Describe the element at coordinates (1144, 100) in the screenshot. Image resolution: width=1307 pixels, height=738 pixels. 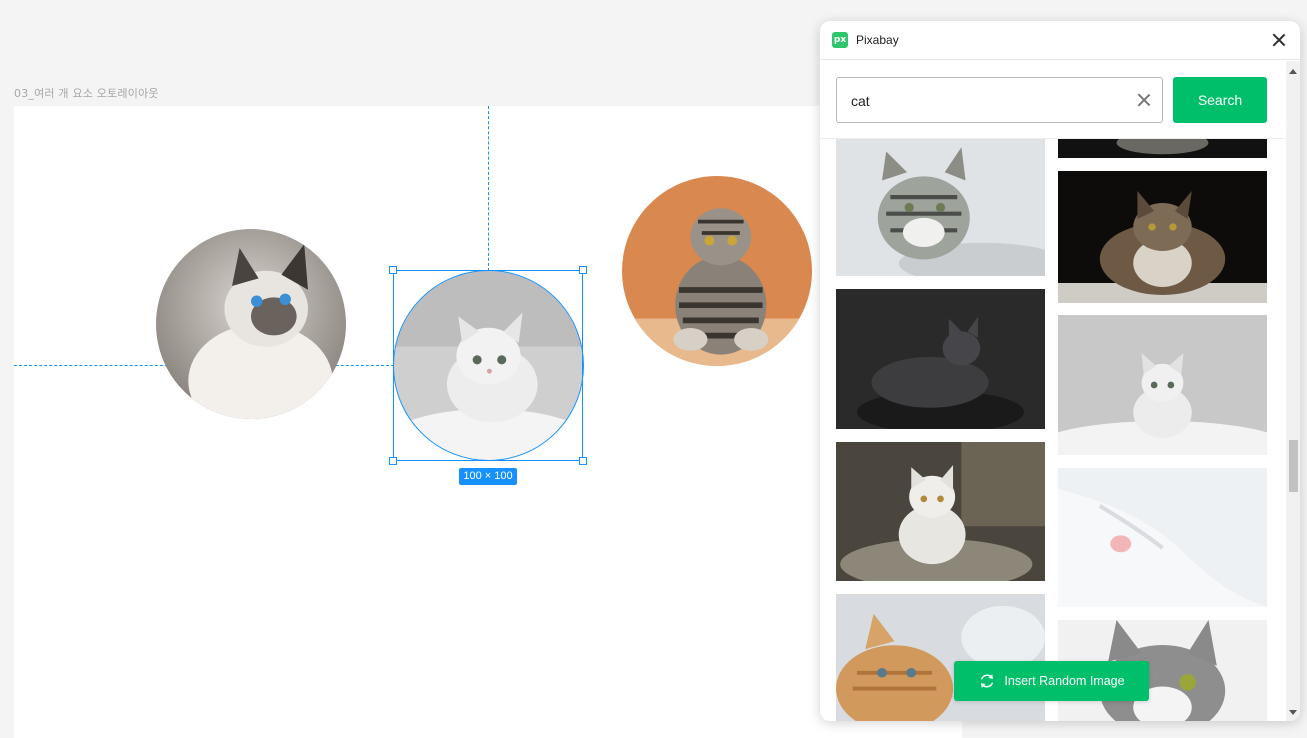
I see `clear-icon` at that location.